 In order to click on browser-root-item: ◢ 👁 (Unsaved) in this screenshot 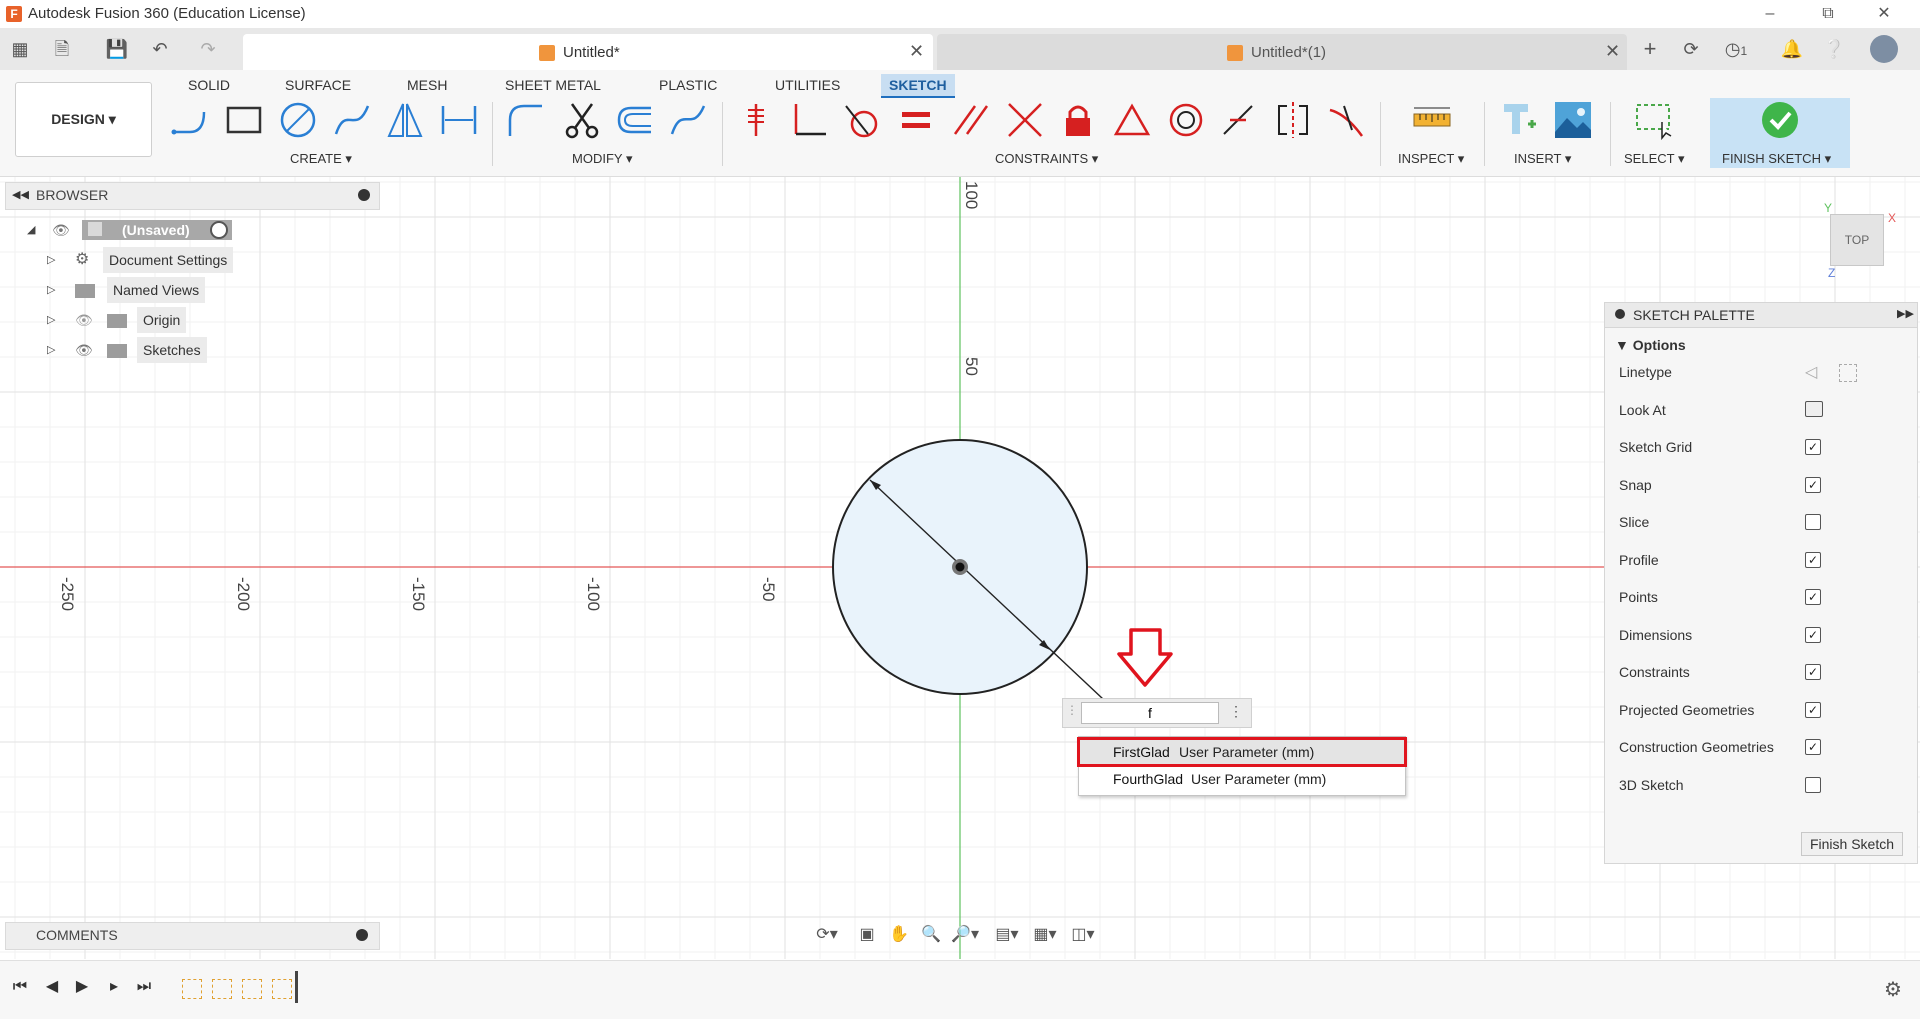, I will do `click(135, 230)`.